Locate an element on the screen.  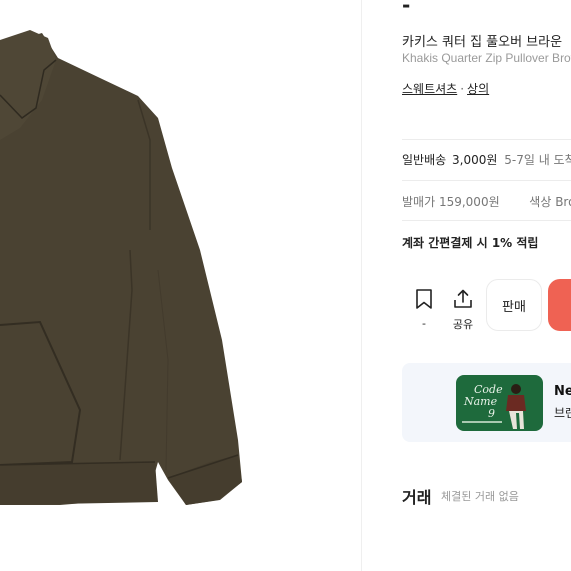
release-price-value: 159,000원 is located at coordinates (469, 202).